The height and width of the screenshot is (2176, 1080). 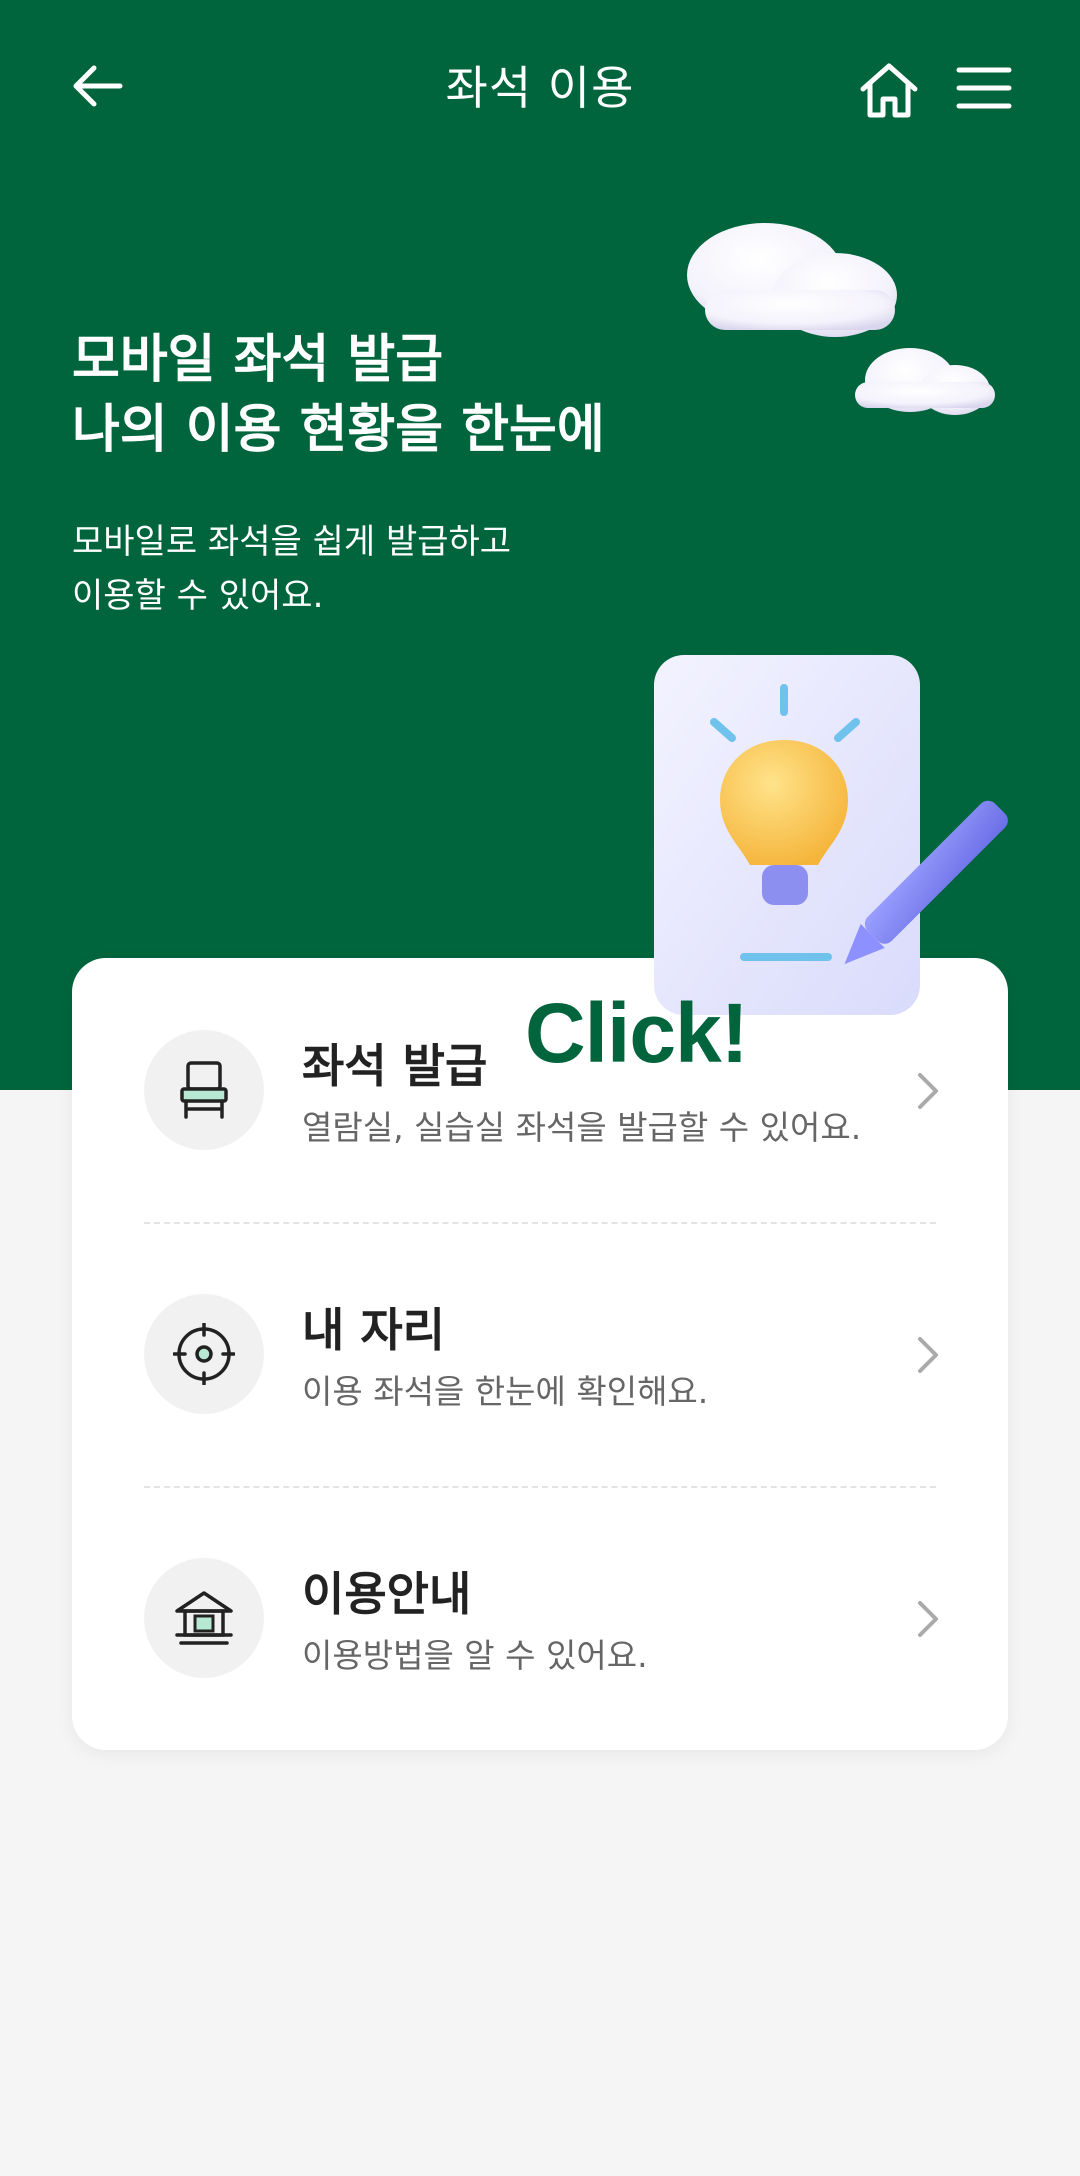 What do you see at coordinates (338, 395) in the screenshot?
I see `hero-heading: 모바일 좌석 발급 나의 이용 현황을 한눈에` at bounding box center [338, 395].